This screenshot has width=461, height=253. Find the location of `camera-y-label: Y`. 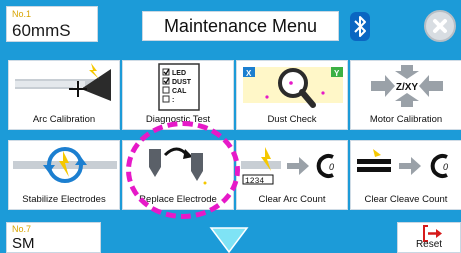

camera-y-label: Y is located at coordinates (337, 73).